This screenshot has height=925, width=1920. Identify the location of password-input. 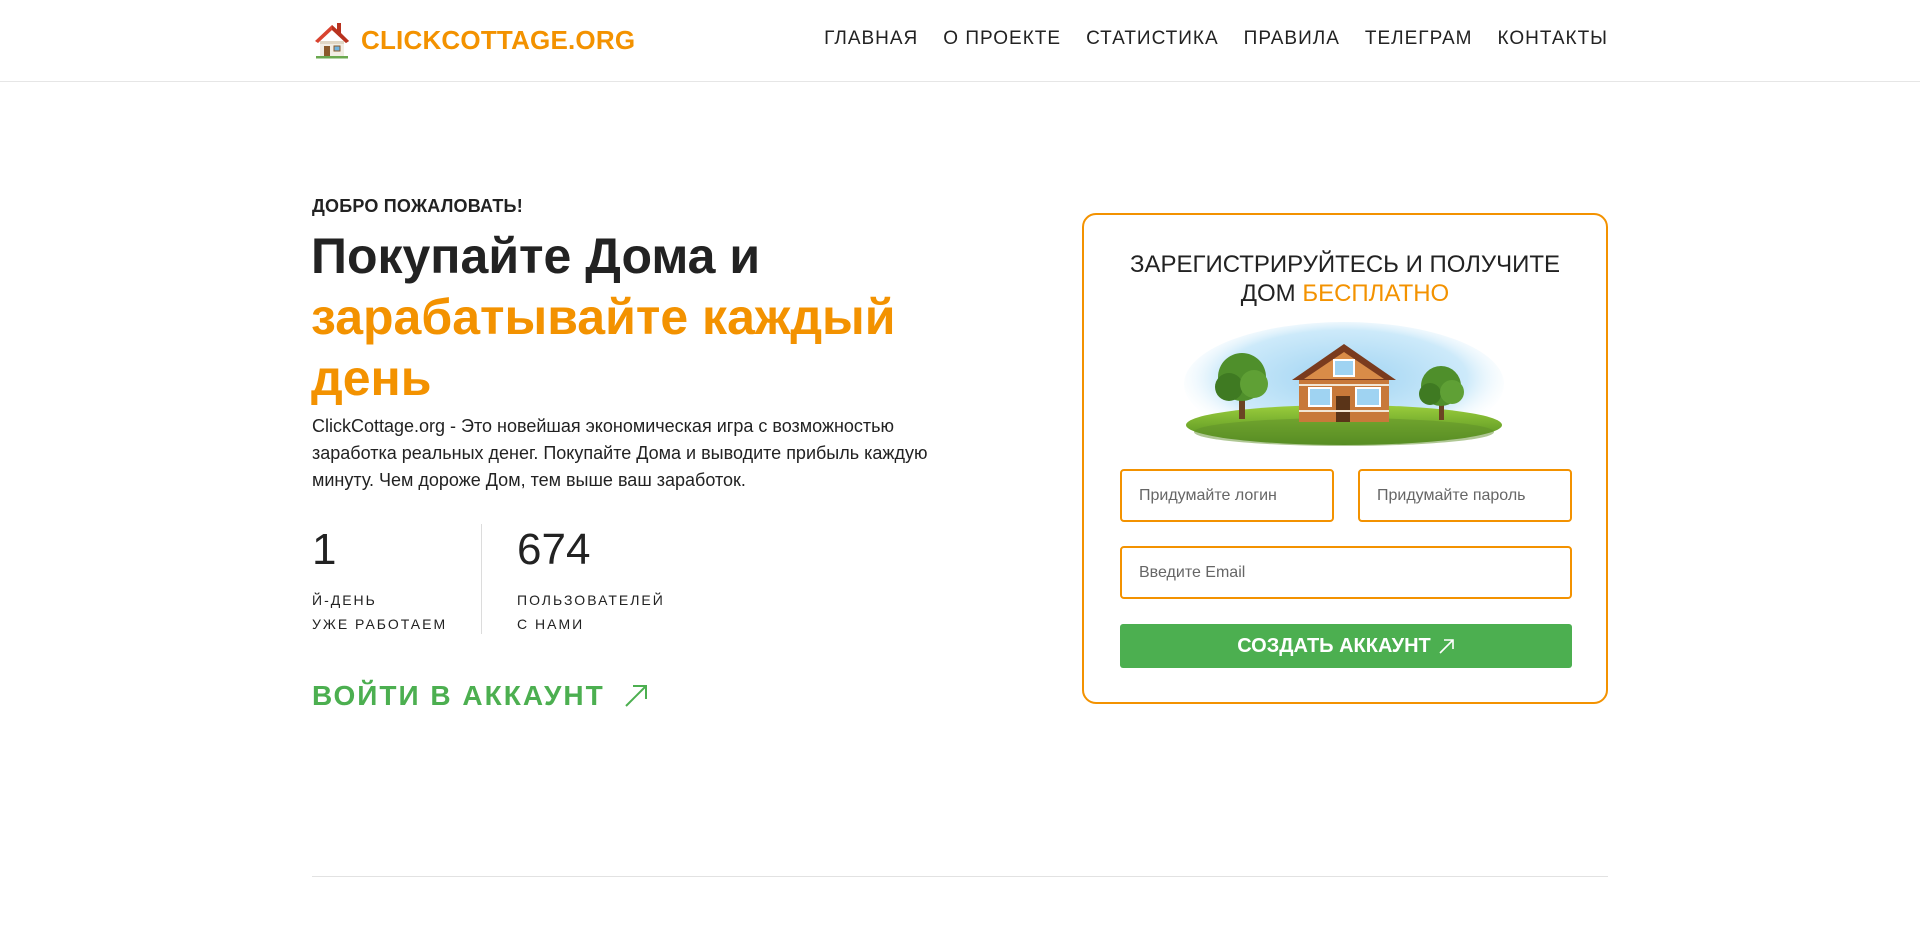
(1465, 495).